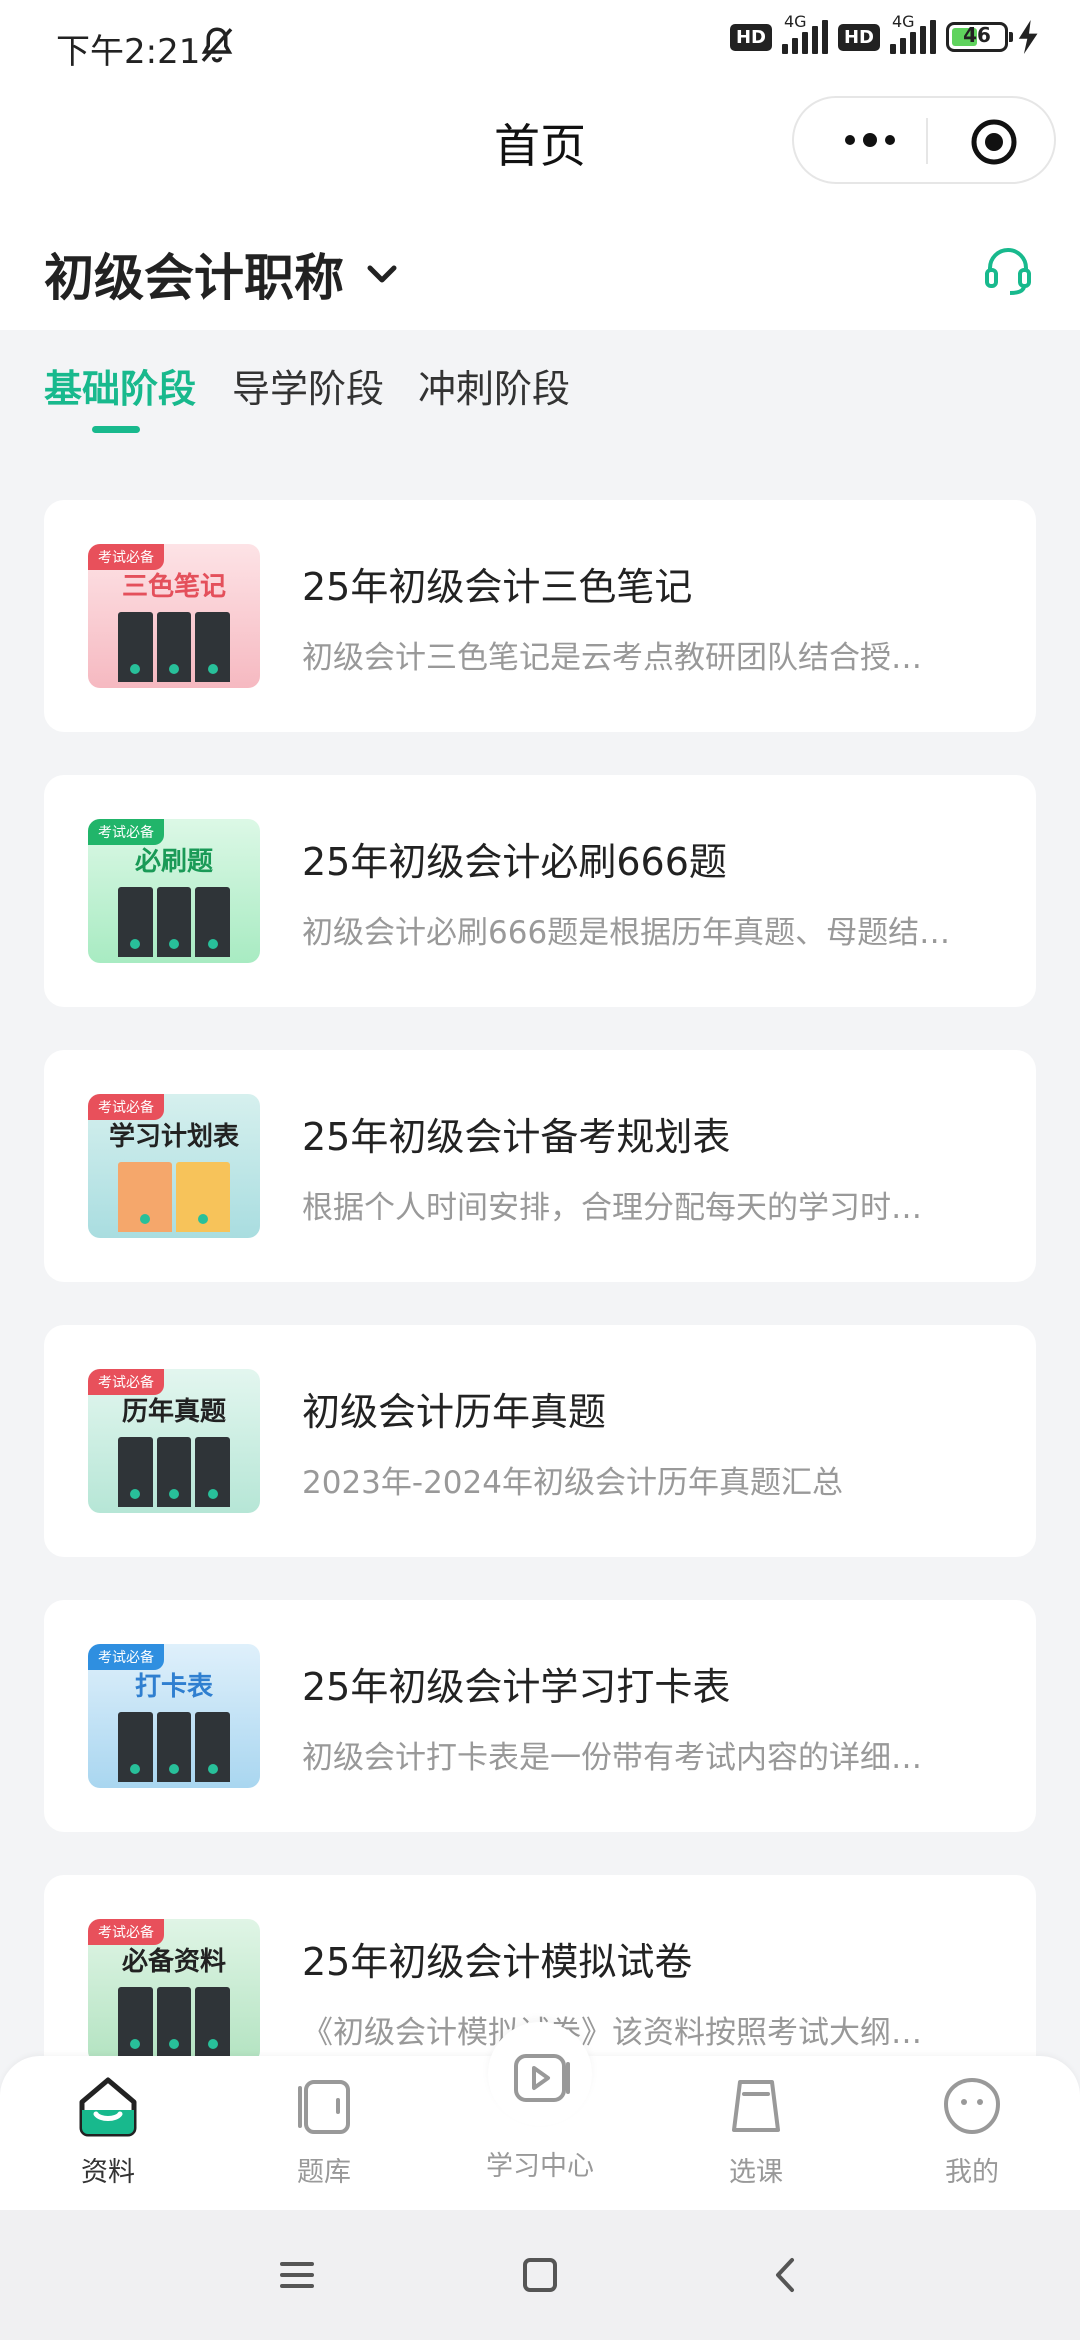 This screenshot has height=2340, width=1080. Describe the element at coordinates (194, 278) in the screenshot. I see `exam-name: 初级会计职称` at that location.